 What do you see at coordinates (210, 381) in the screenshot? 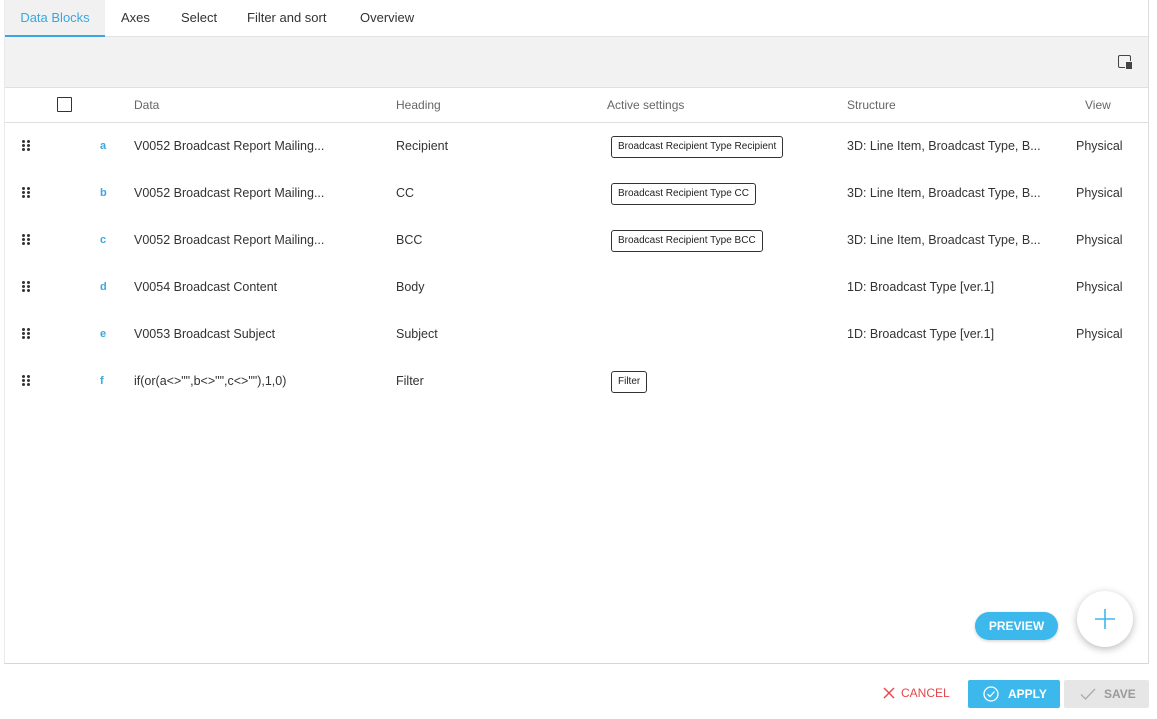
I see `row-data: if(or(a<>"",b<>"",c<>""),1,0)` at bounding box center [210, 381].